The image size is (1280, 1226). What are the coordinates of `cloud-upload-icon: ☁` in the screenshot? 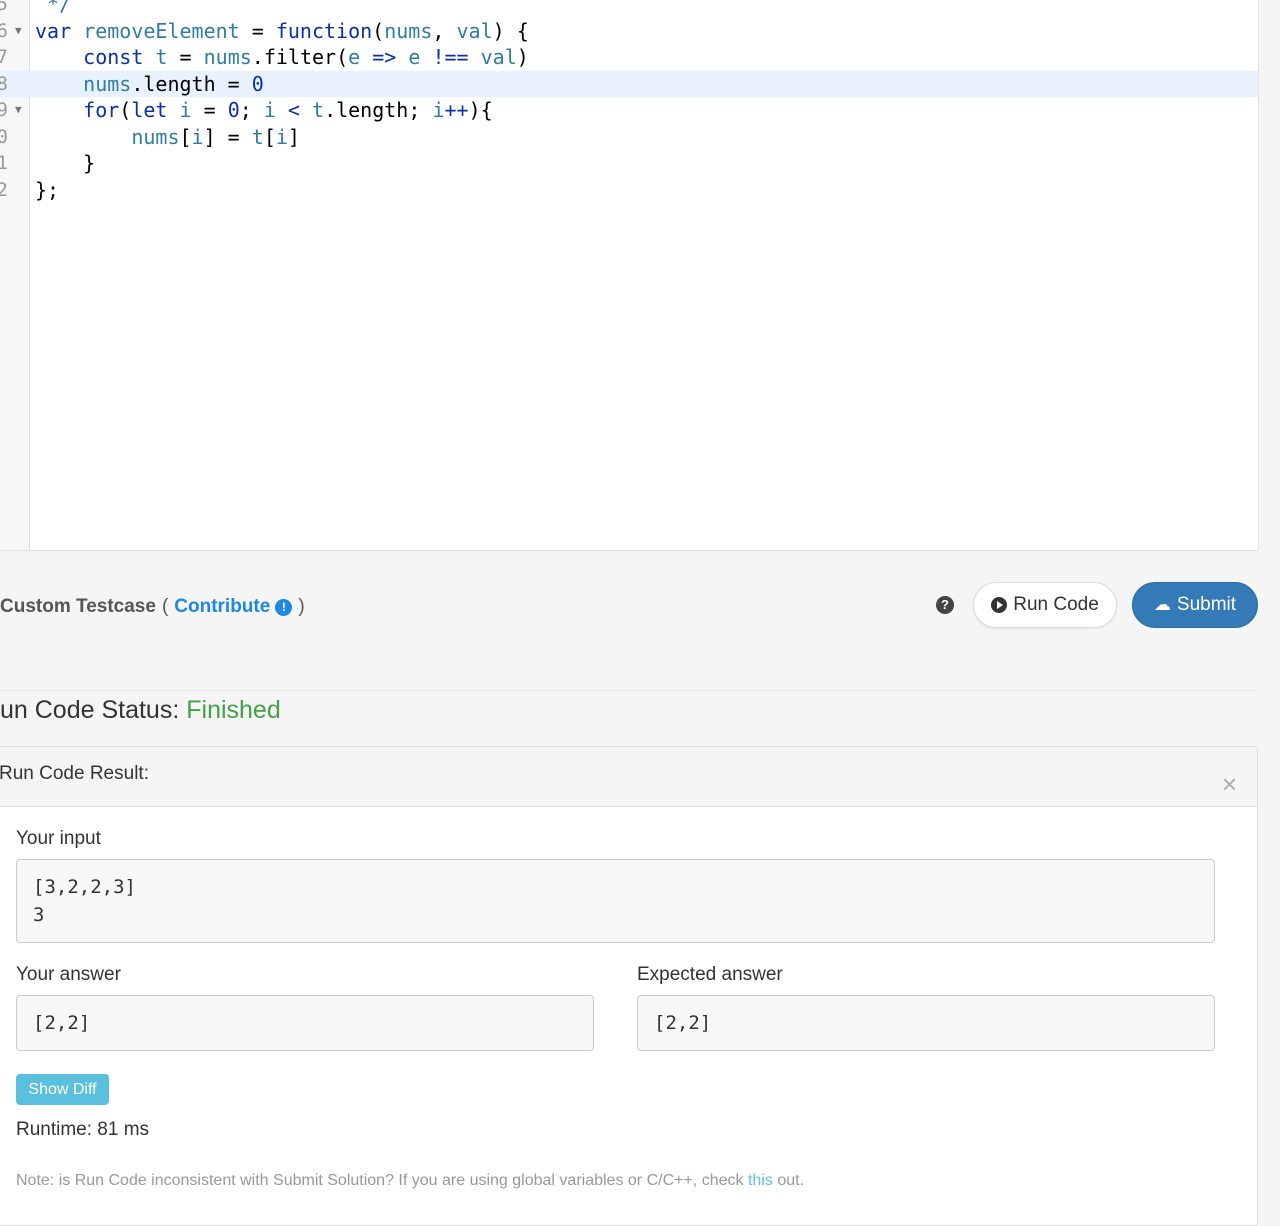 It's located at (1162, 604).